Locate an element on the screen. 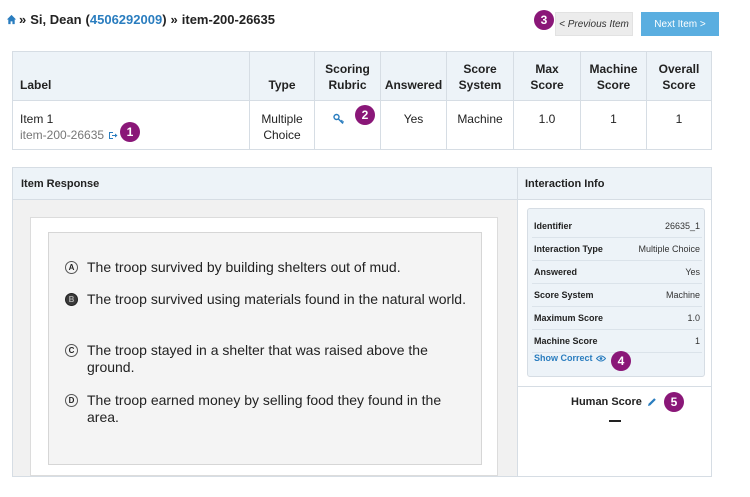 This screenshot has width=750, height=497. student-name: Si, Dean is located at coordinates (56, 19).